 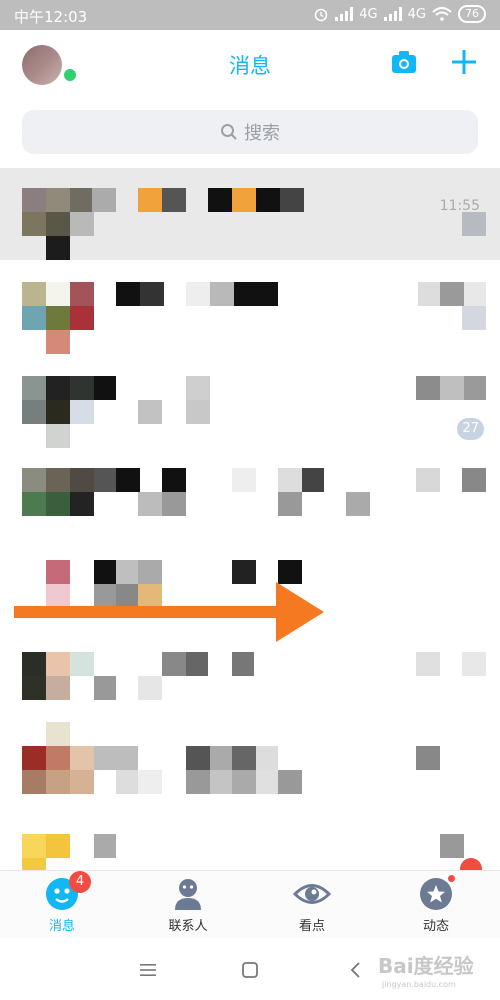 I want to click on tab-moments: 动态, so click(x=436, y=906).